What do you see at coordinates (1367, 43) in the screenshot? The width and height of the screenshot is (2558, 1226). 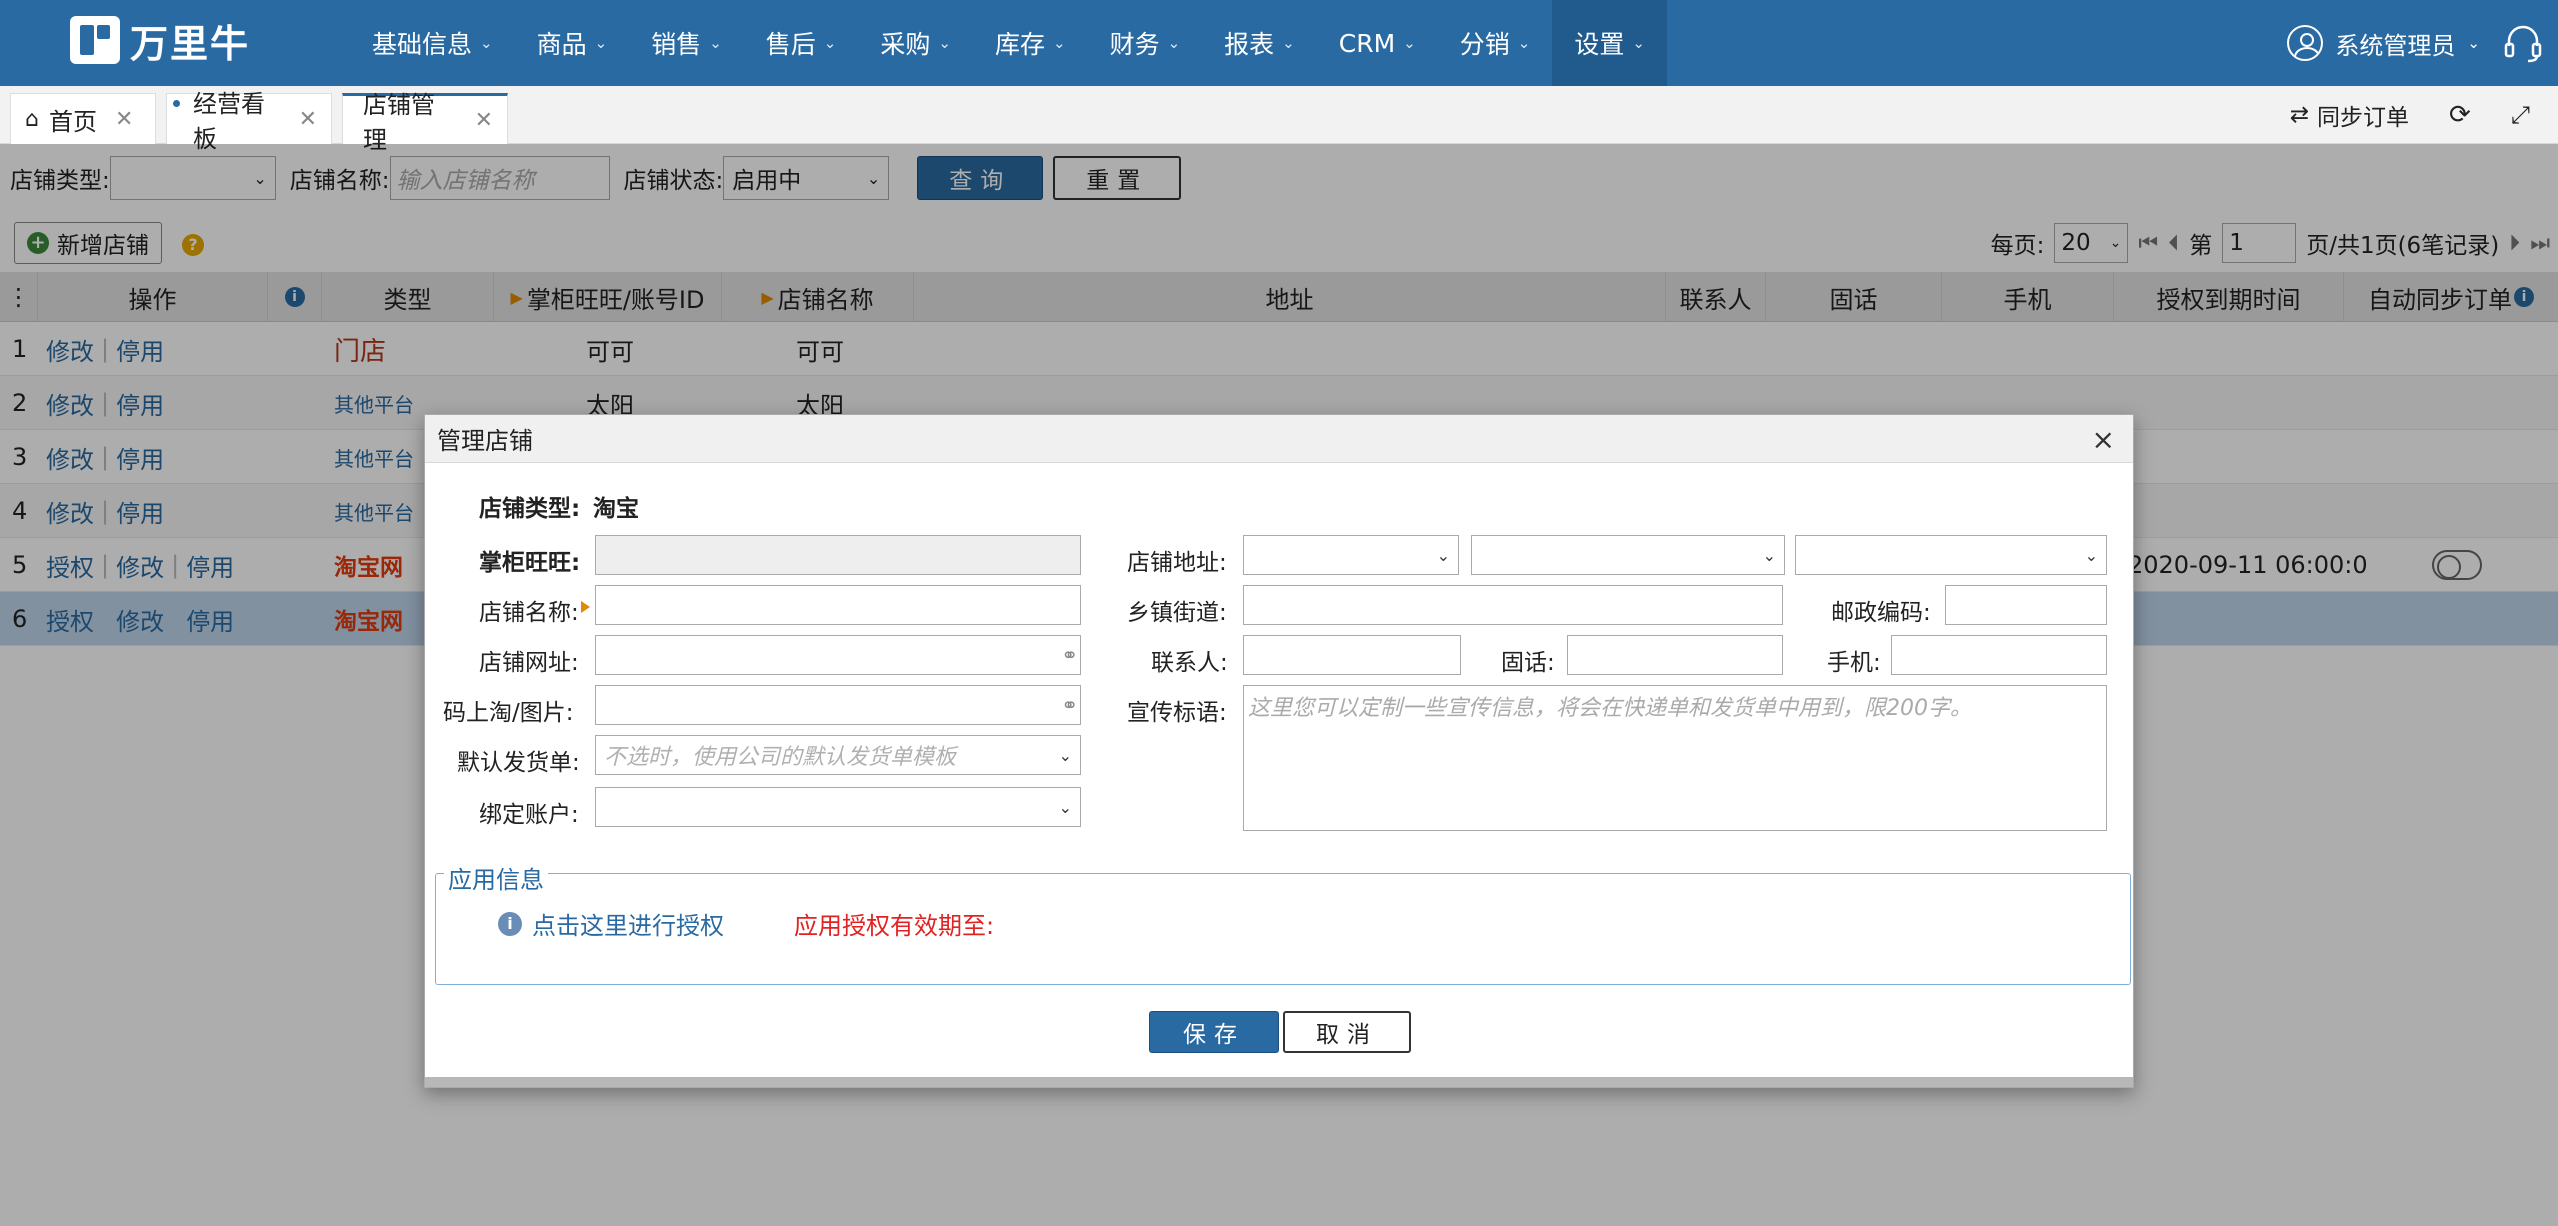 I see `menu-label: CRM` at bounding box center [1367, 43].